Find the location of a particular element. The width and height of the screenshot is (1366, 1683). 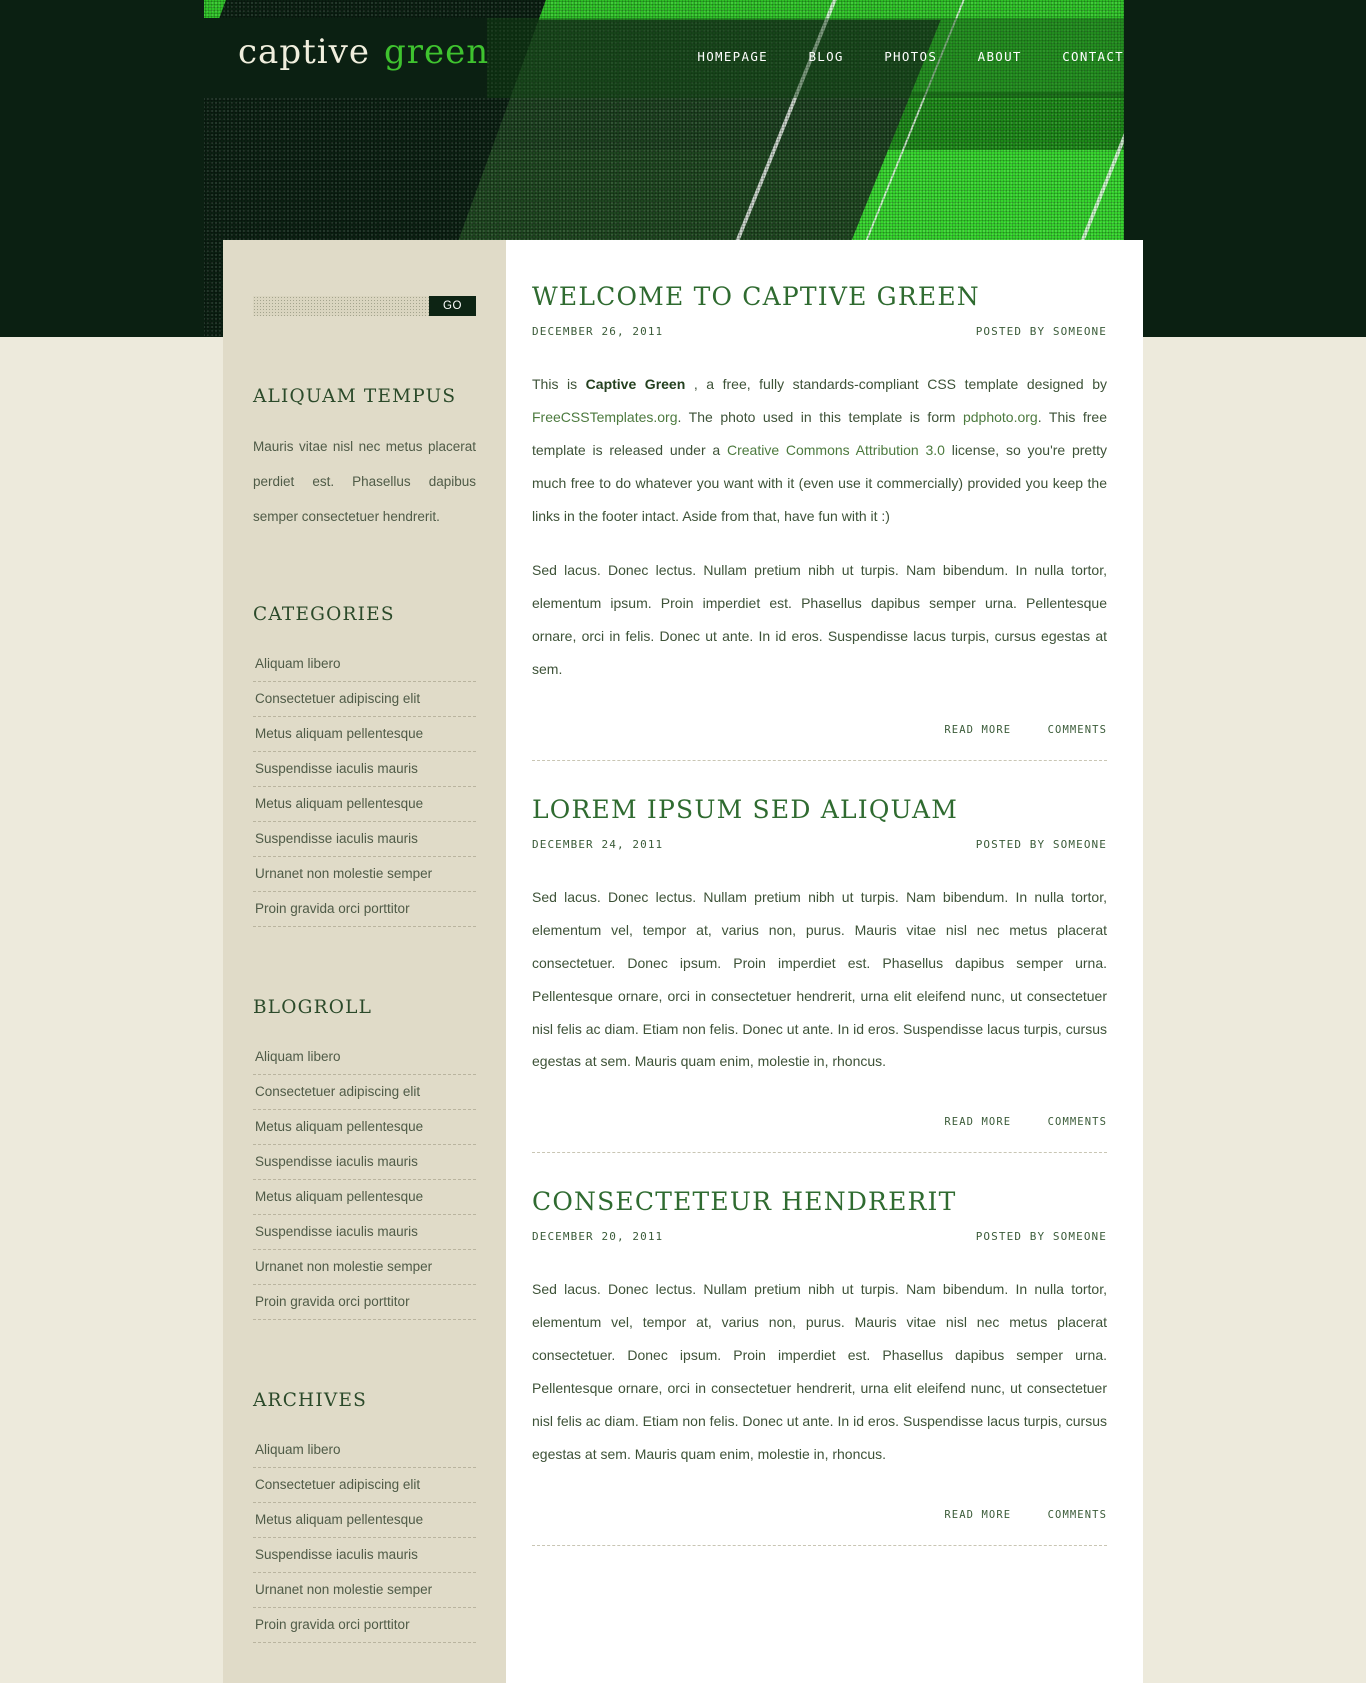

search-form: GO is located at coordinates (364, 306).